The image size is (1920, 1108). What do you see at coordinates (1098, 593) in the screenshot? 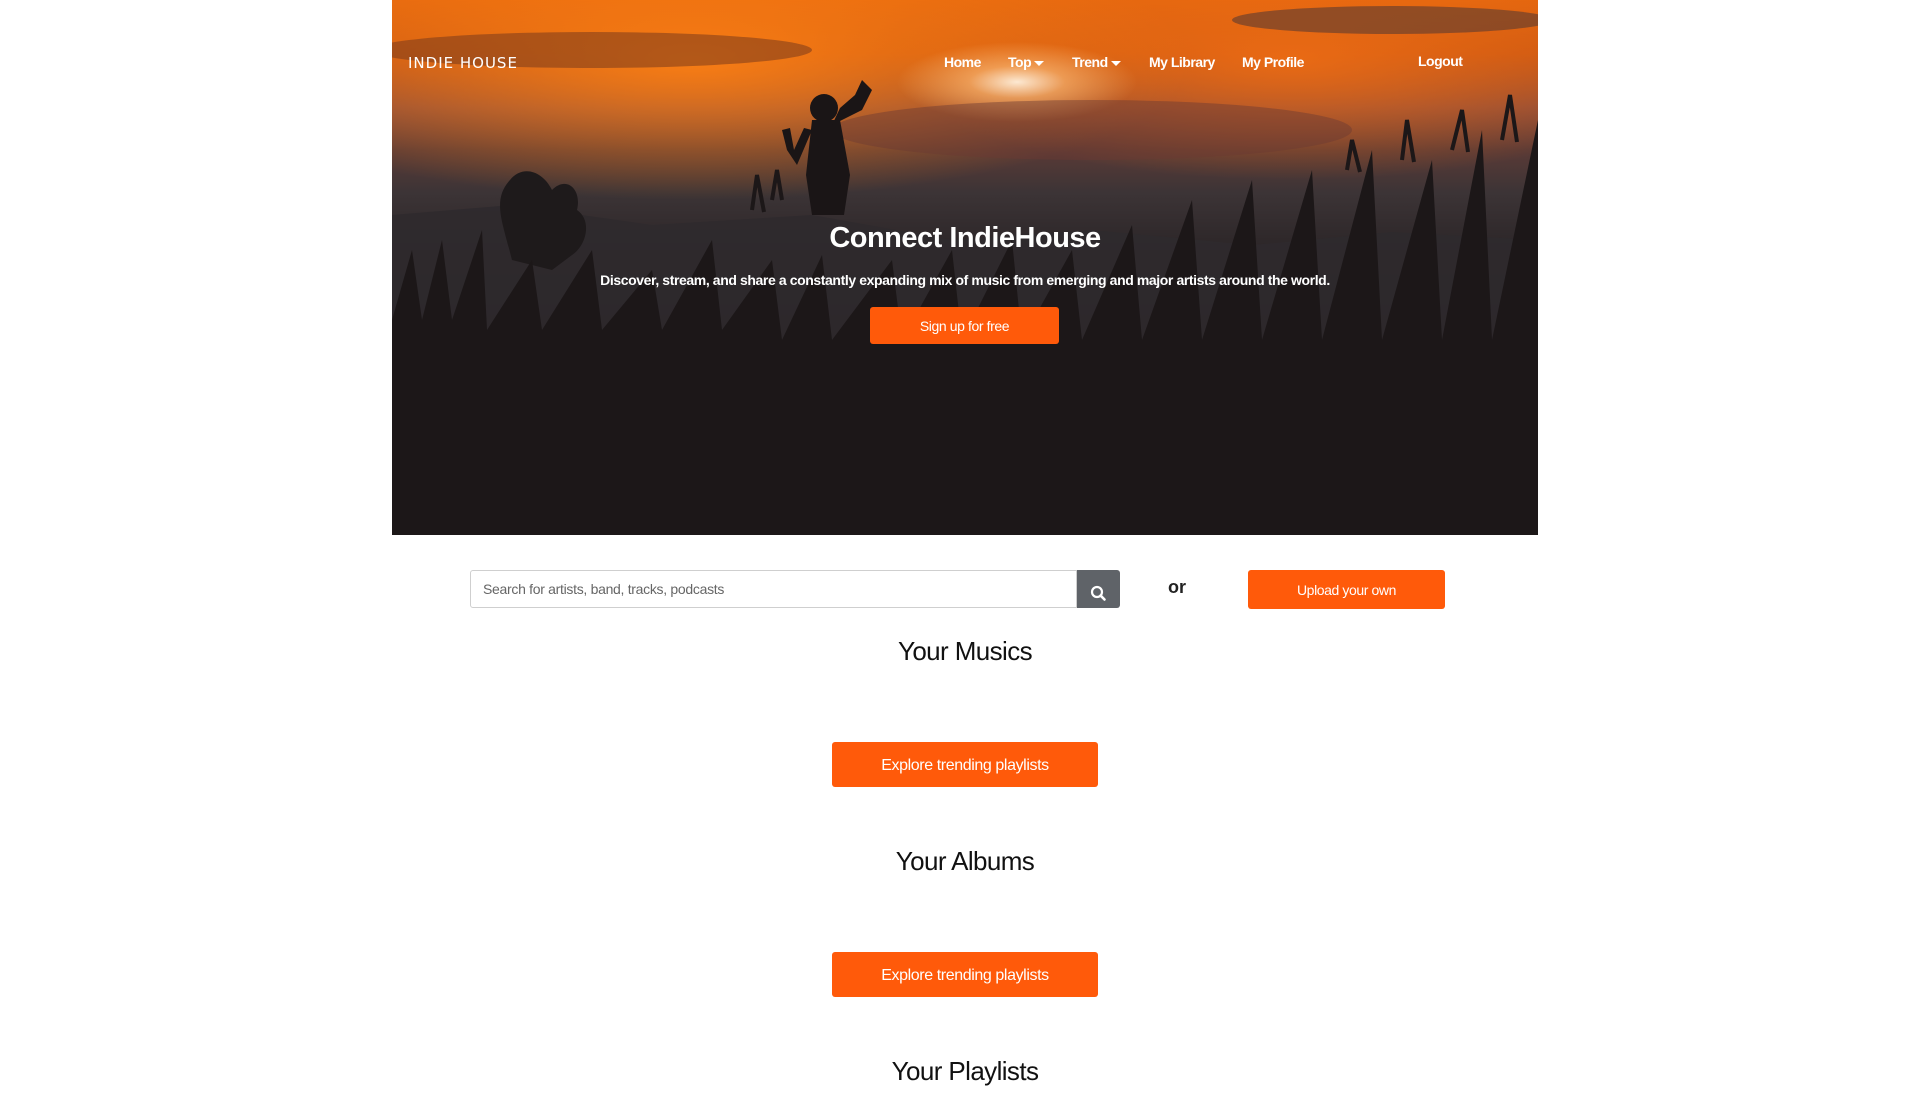
I see `search-icon` at bounding box center [1098, 593].